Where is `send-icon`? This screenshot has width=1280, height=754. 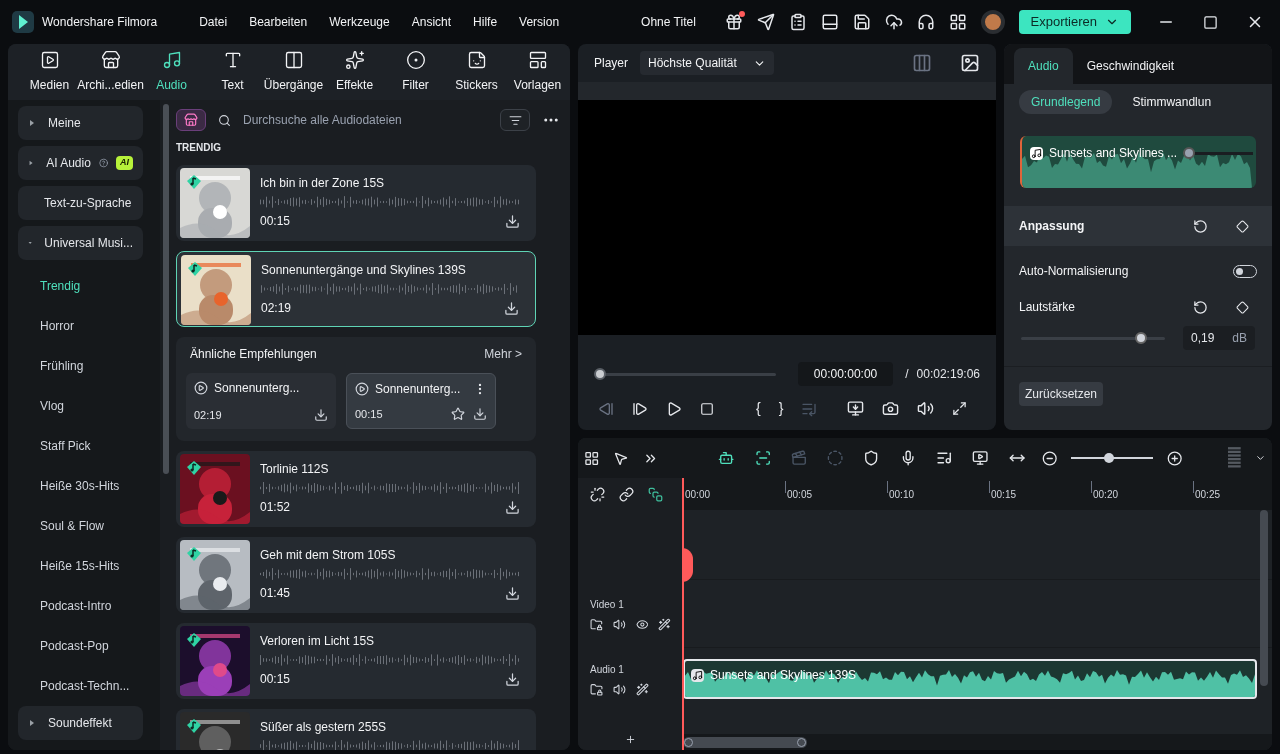
send-icon is located at coordinates (765, 22).